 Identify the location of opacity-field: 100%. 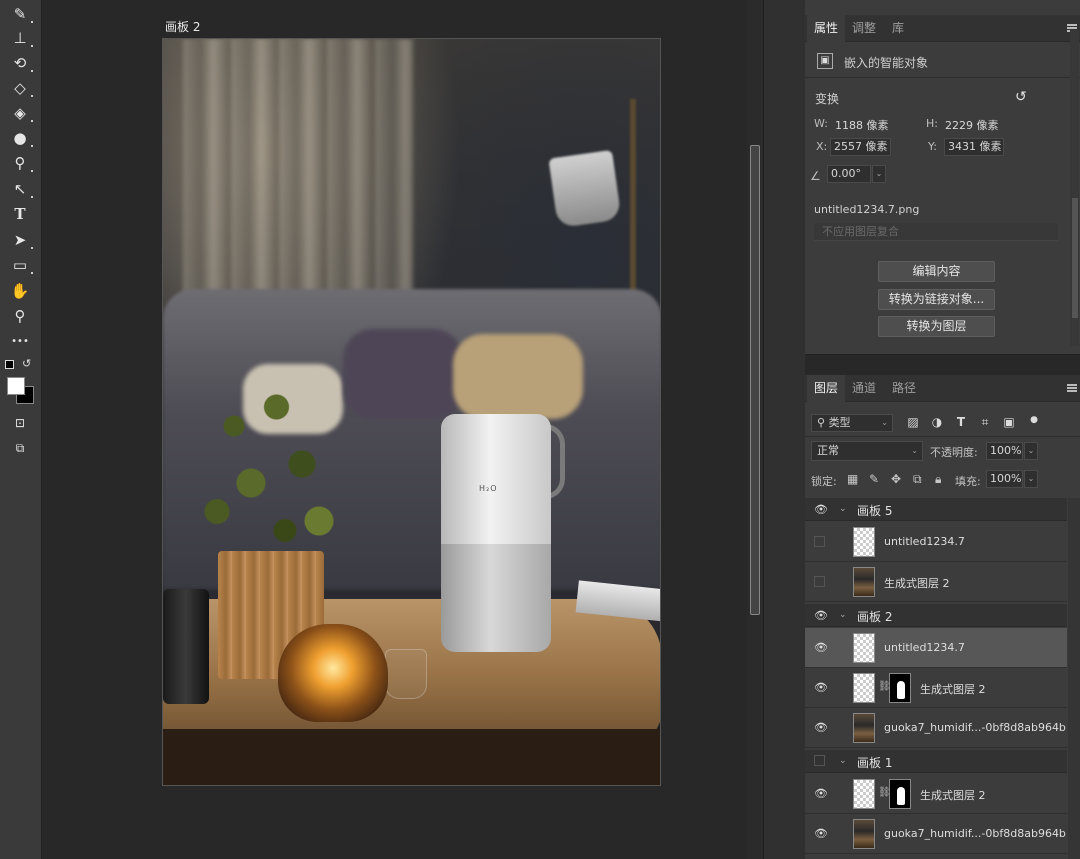
(1004, 451).